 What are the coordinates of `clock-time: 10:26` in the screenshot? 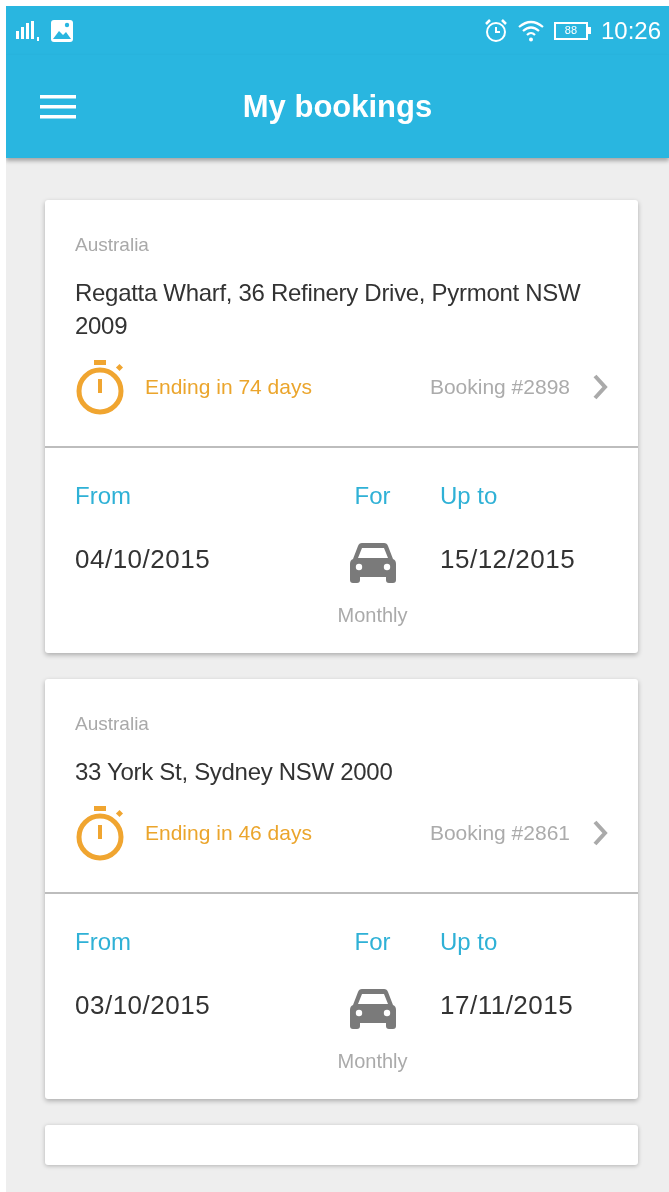 It's located at (630, 30).